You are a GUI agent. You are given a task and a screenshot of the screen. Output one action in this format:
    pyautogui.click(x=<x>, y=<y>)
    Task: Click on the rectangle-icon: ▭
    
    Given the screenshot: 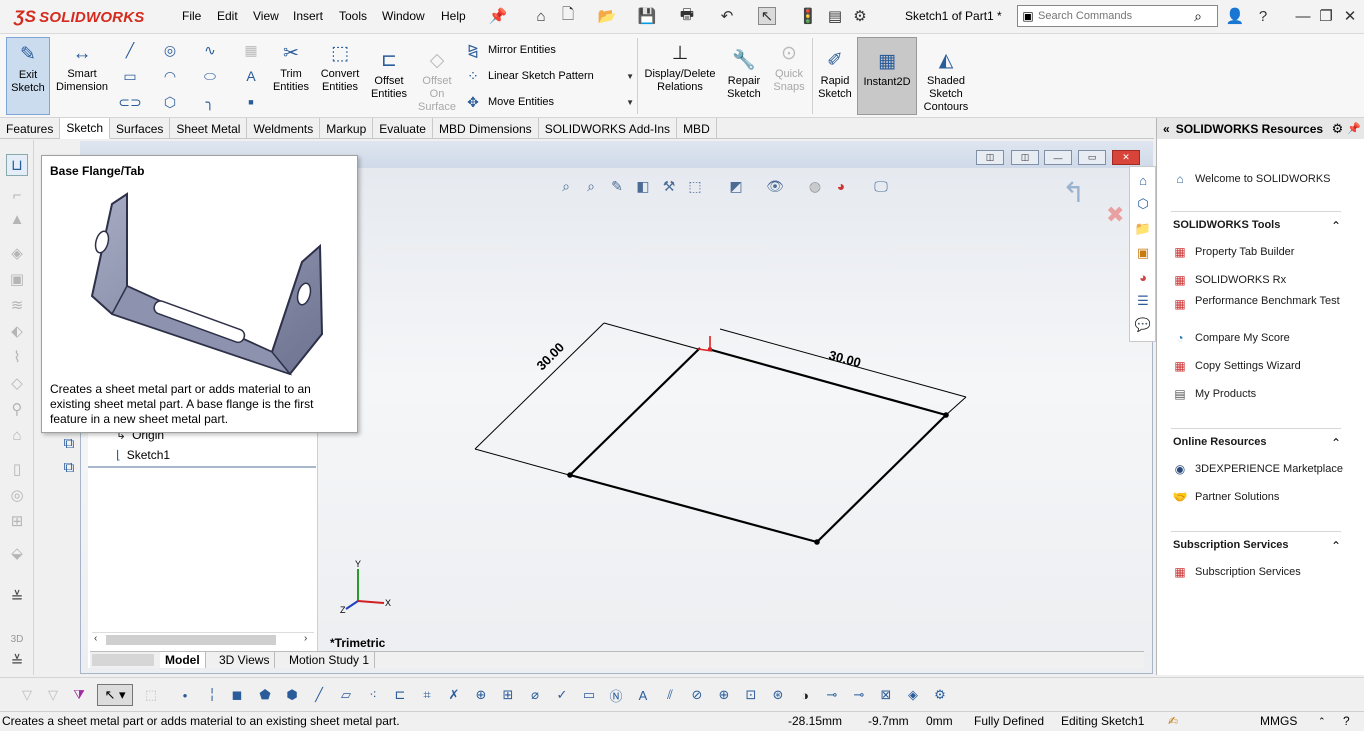 What is the action you would take?
    pyautogui.click(x=130, y=76)
    